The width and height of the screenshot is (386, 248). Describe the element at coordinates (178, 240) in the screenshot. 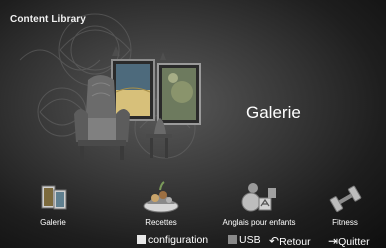

I see `configuration-label: configuration` at that location.